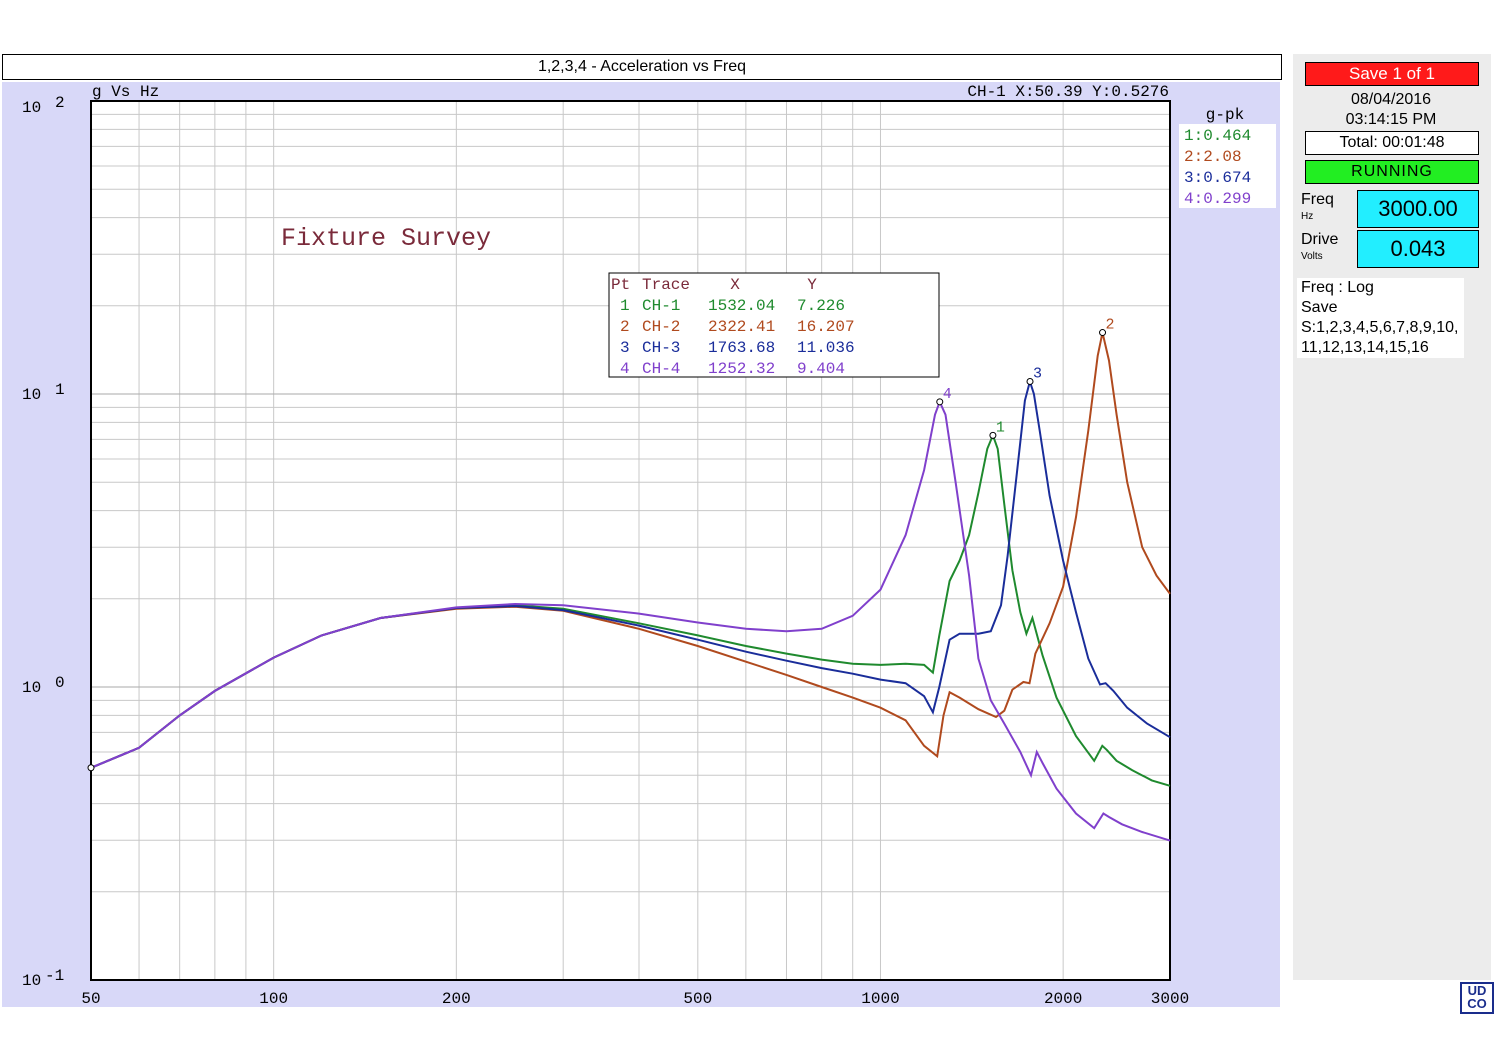  I want to click on legend-title: g-pk, so click(1225, 115).